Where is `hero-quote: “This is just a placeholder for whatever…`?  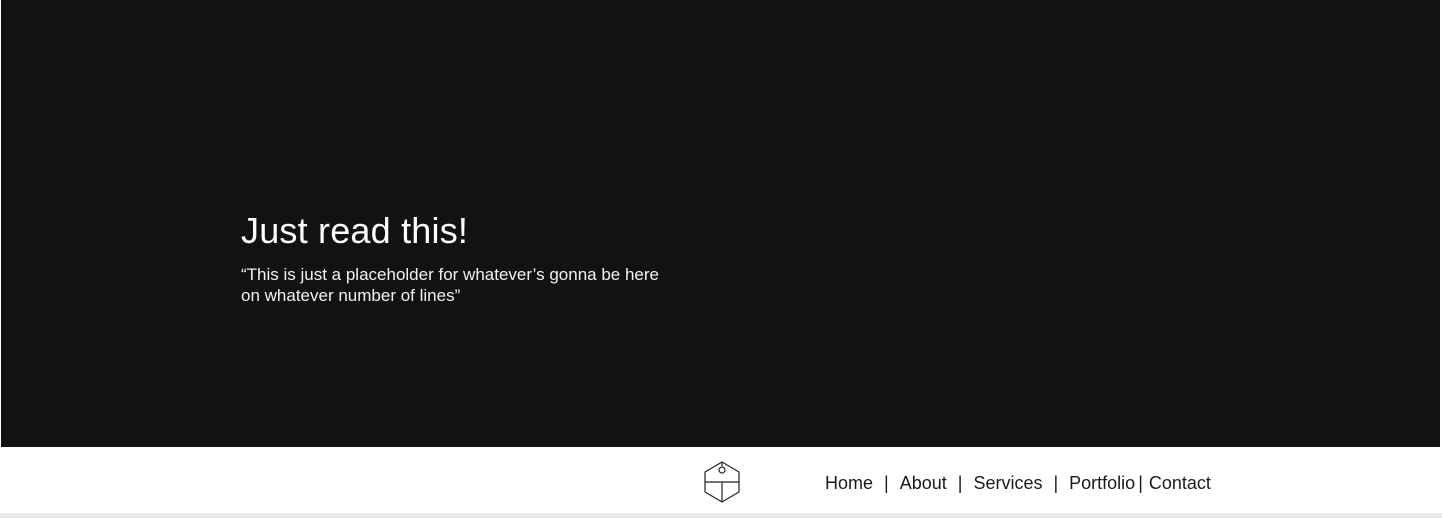 hero-quote: “This is just a placeholder for whatever… is located at coordinates (466, 285).